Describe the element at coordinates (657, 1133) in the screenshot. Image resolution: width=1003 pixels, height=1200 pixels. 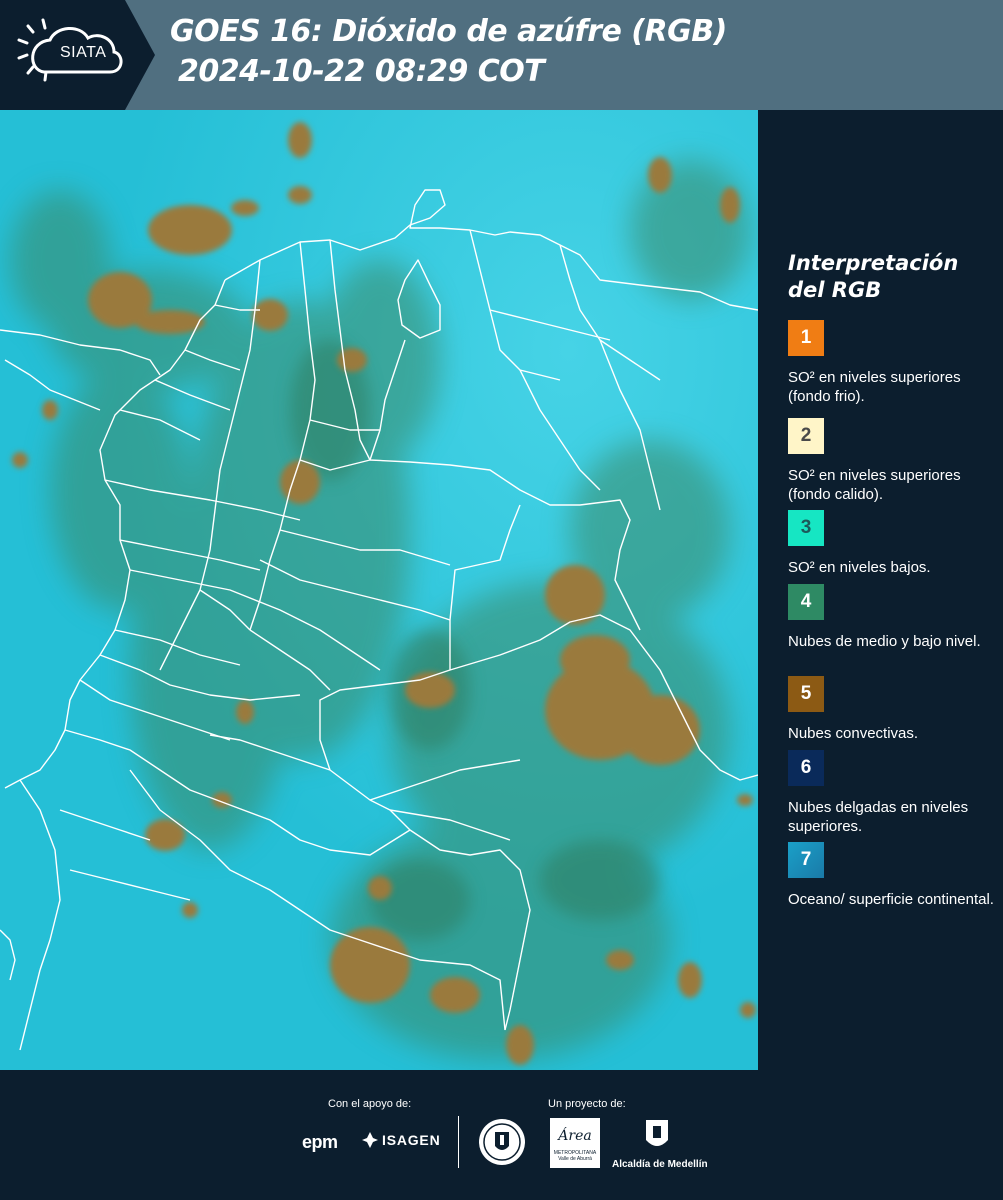
I see `alcaldia-shield-icon` at that location.